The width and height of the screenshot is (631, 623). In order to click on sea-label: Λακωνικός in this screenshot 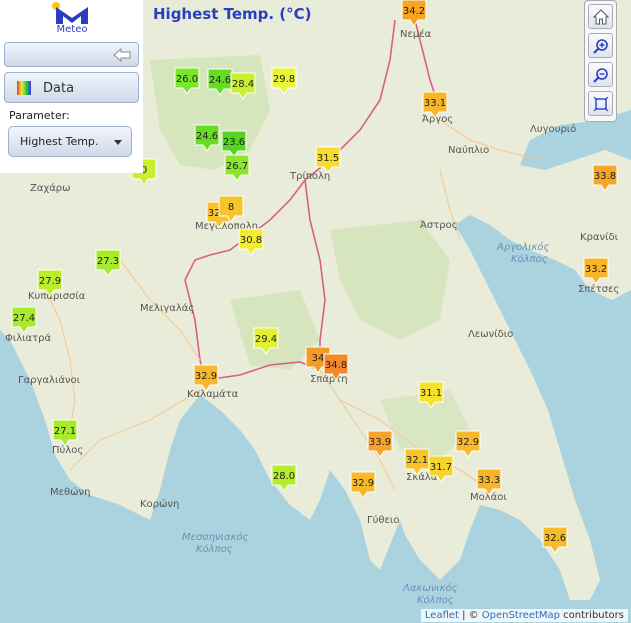, I will do `click(430, 588)`.